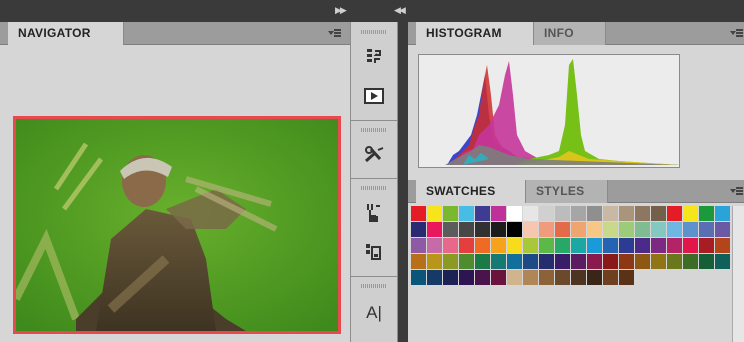 The image size is (744, 342). What do you see at coordinates (738, 274) in the screenshot?
I see `swatches-scrollbar` at bounding box center [738, 274].